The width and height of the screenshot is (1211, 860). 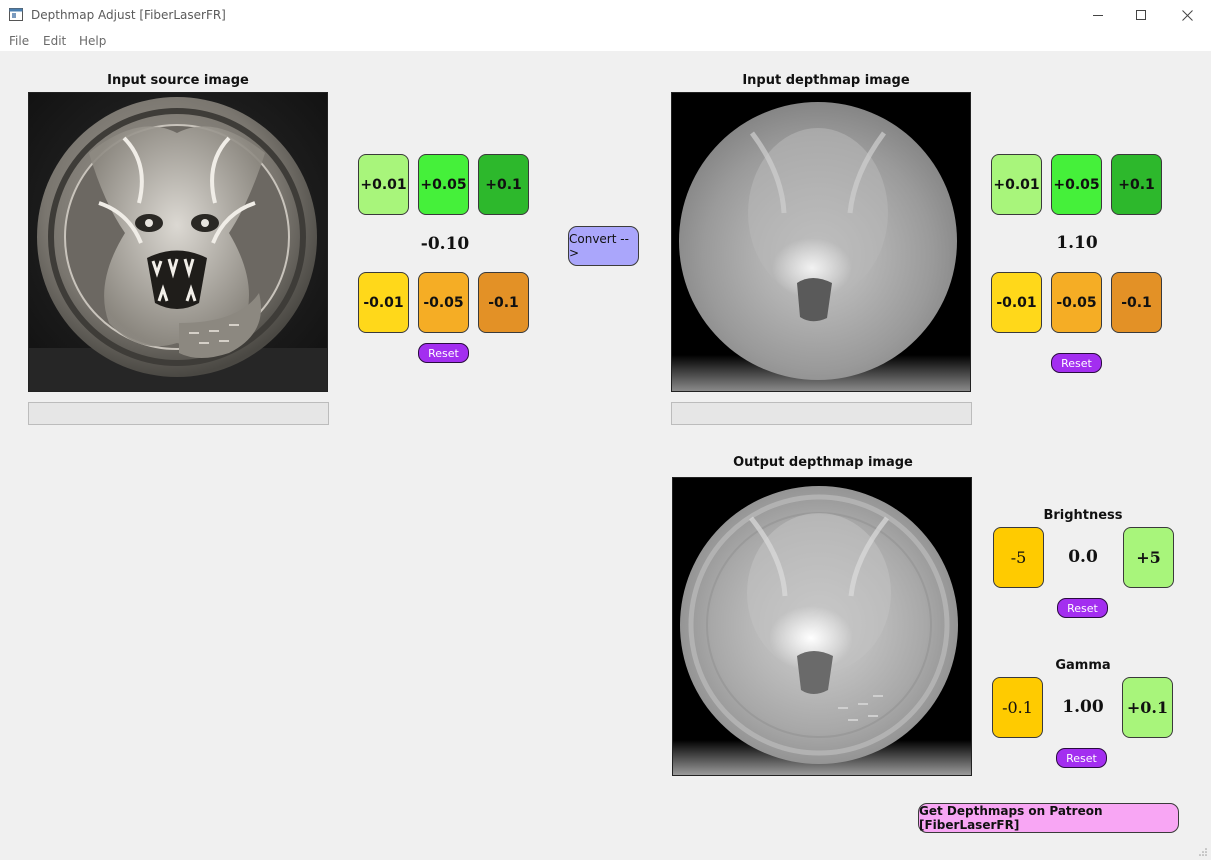 I want to click on input-source-image, so click(x=178, y=242).